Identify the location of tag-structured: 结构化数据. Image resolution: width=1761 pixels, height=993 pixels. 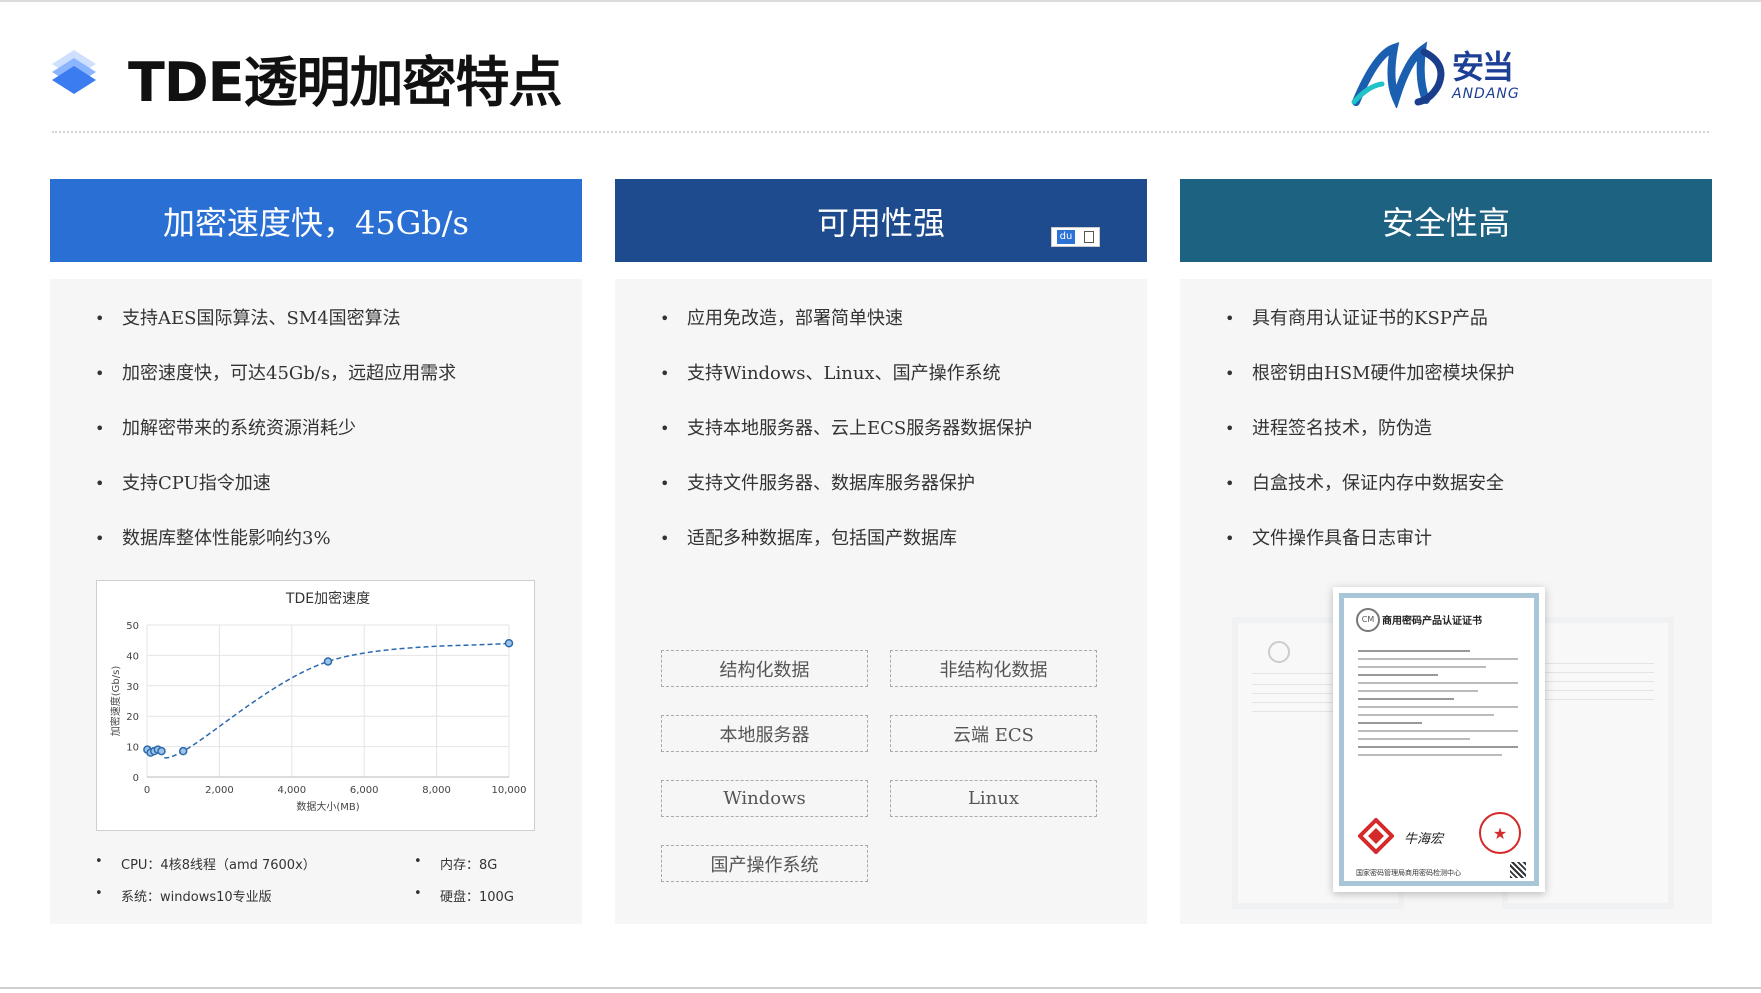
(764, 668).